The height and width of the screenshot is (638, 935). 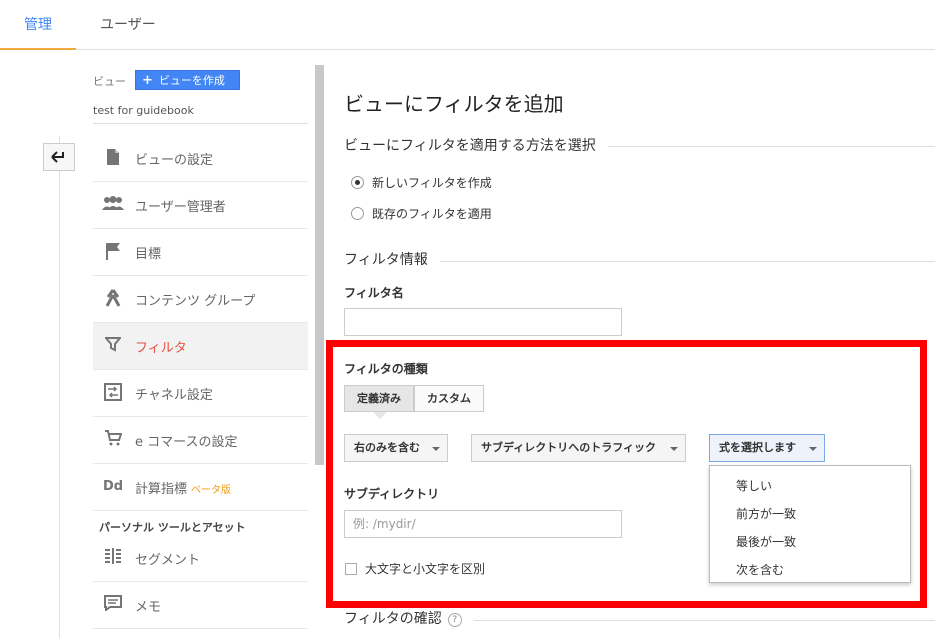 I want to click on view-label: ビュー, so click(x=109, y=81).